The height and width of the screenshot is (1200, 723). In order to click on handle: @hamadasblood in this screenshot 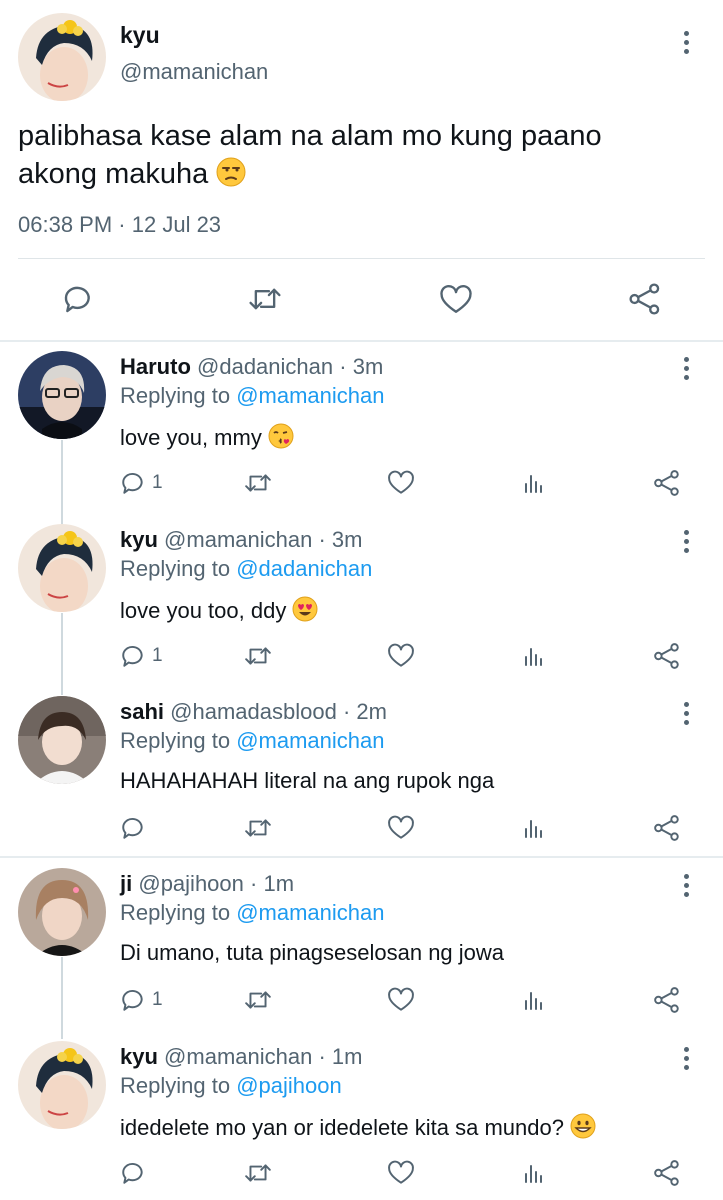, I will do `click(253, 711)`.